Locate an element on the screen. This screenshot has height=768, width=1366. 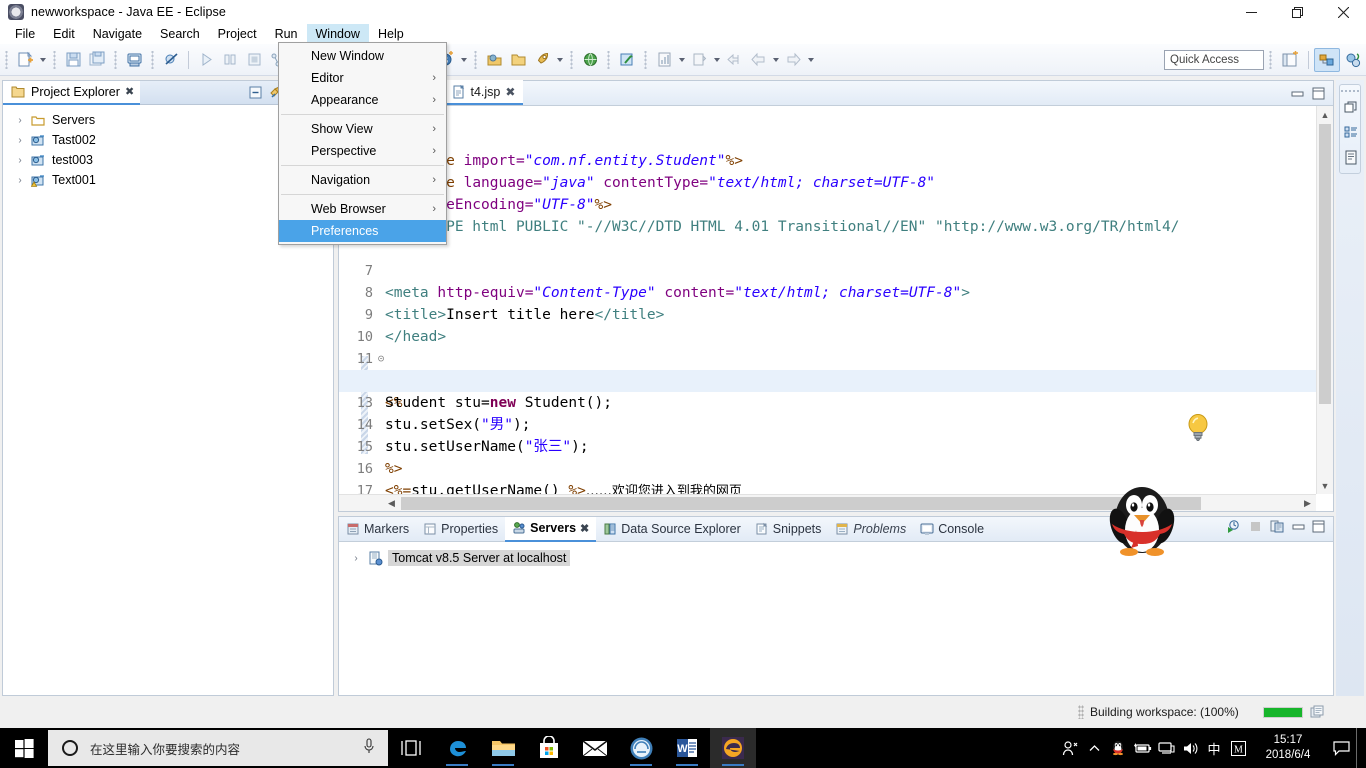
menu-item-preferences: Preferences is located at coordinates (362, 231).